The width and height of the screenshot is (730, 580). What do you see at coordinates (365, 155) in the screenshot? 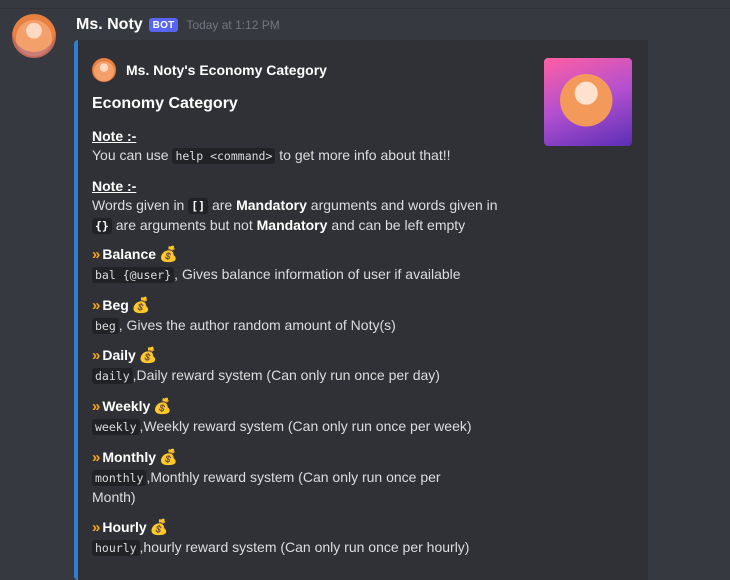
I see `note-text: to get more info about that!!` at bounding box center [365, 155].